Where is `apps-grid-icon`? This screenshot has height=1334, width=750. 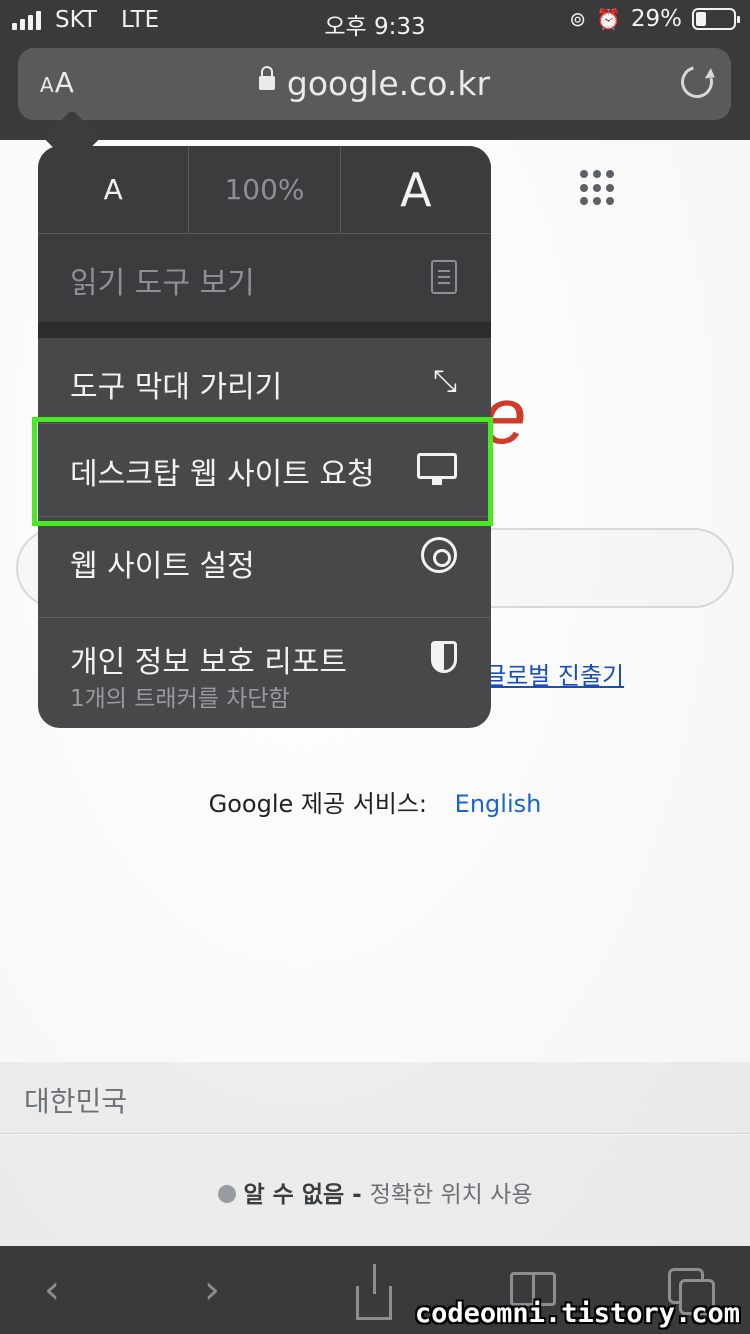
apps-grid-icon is located at coordinates (598, 188).